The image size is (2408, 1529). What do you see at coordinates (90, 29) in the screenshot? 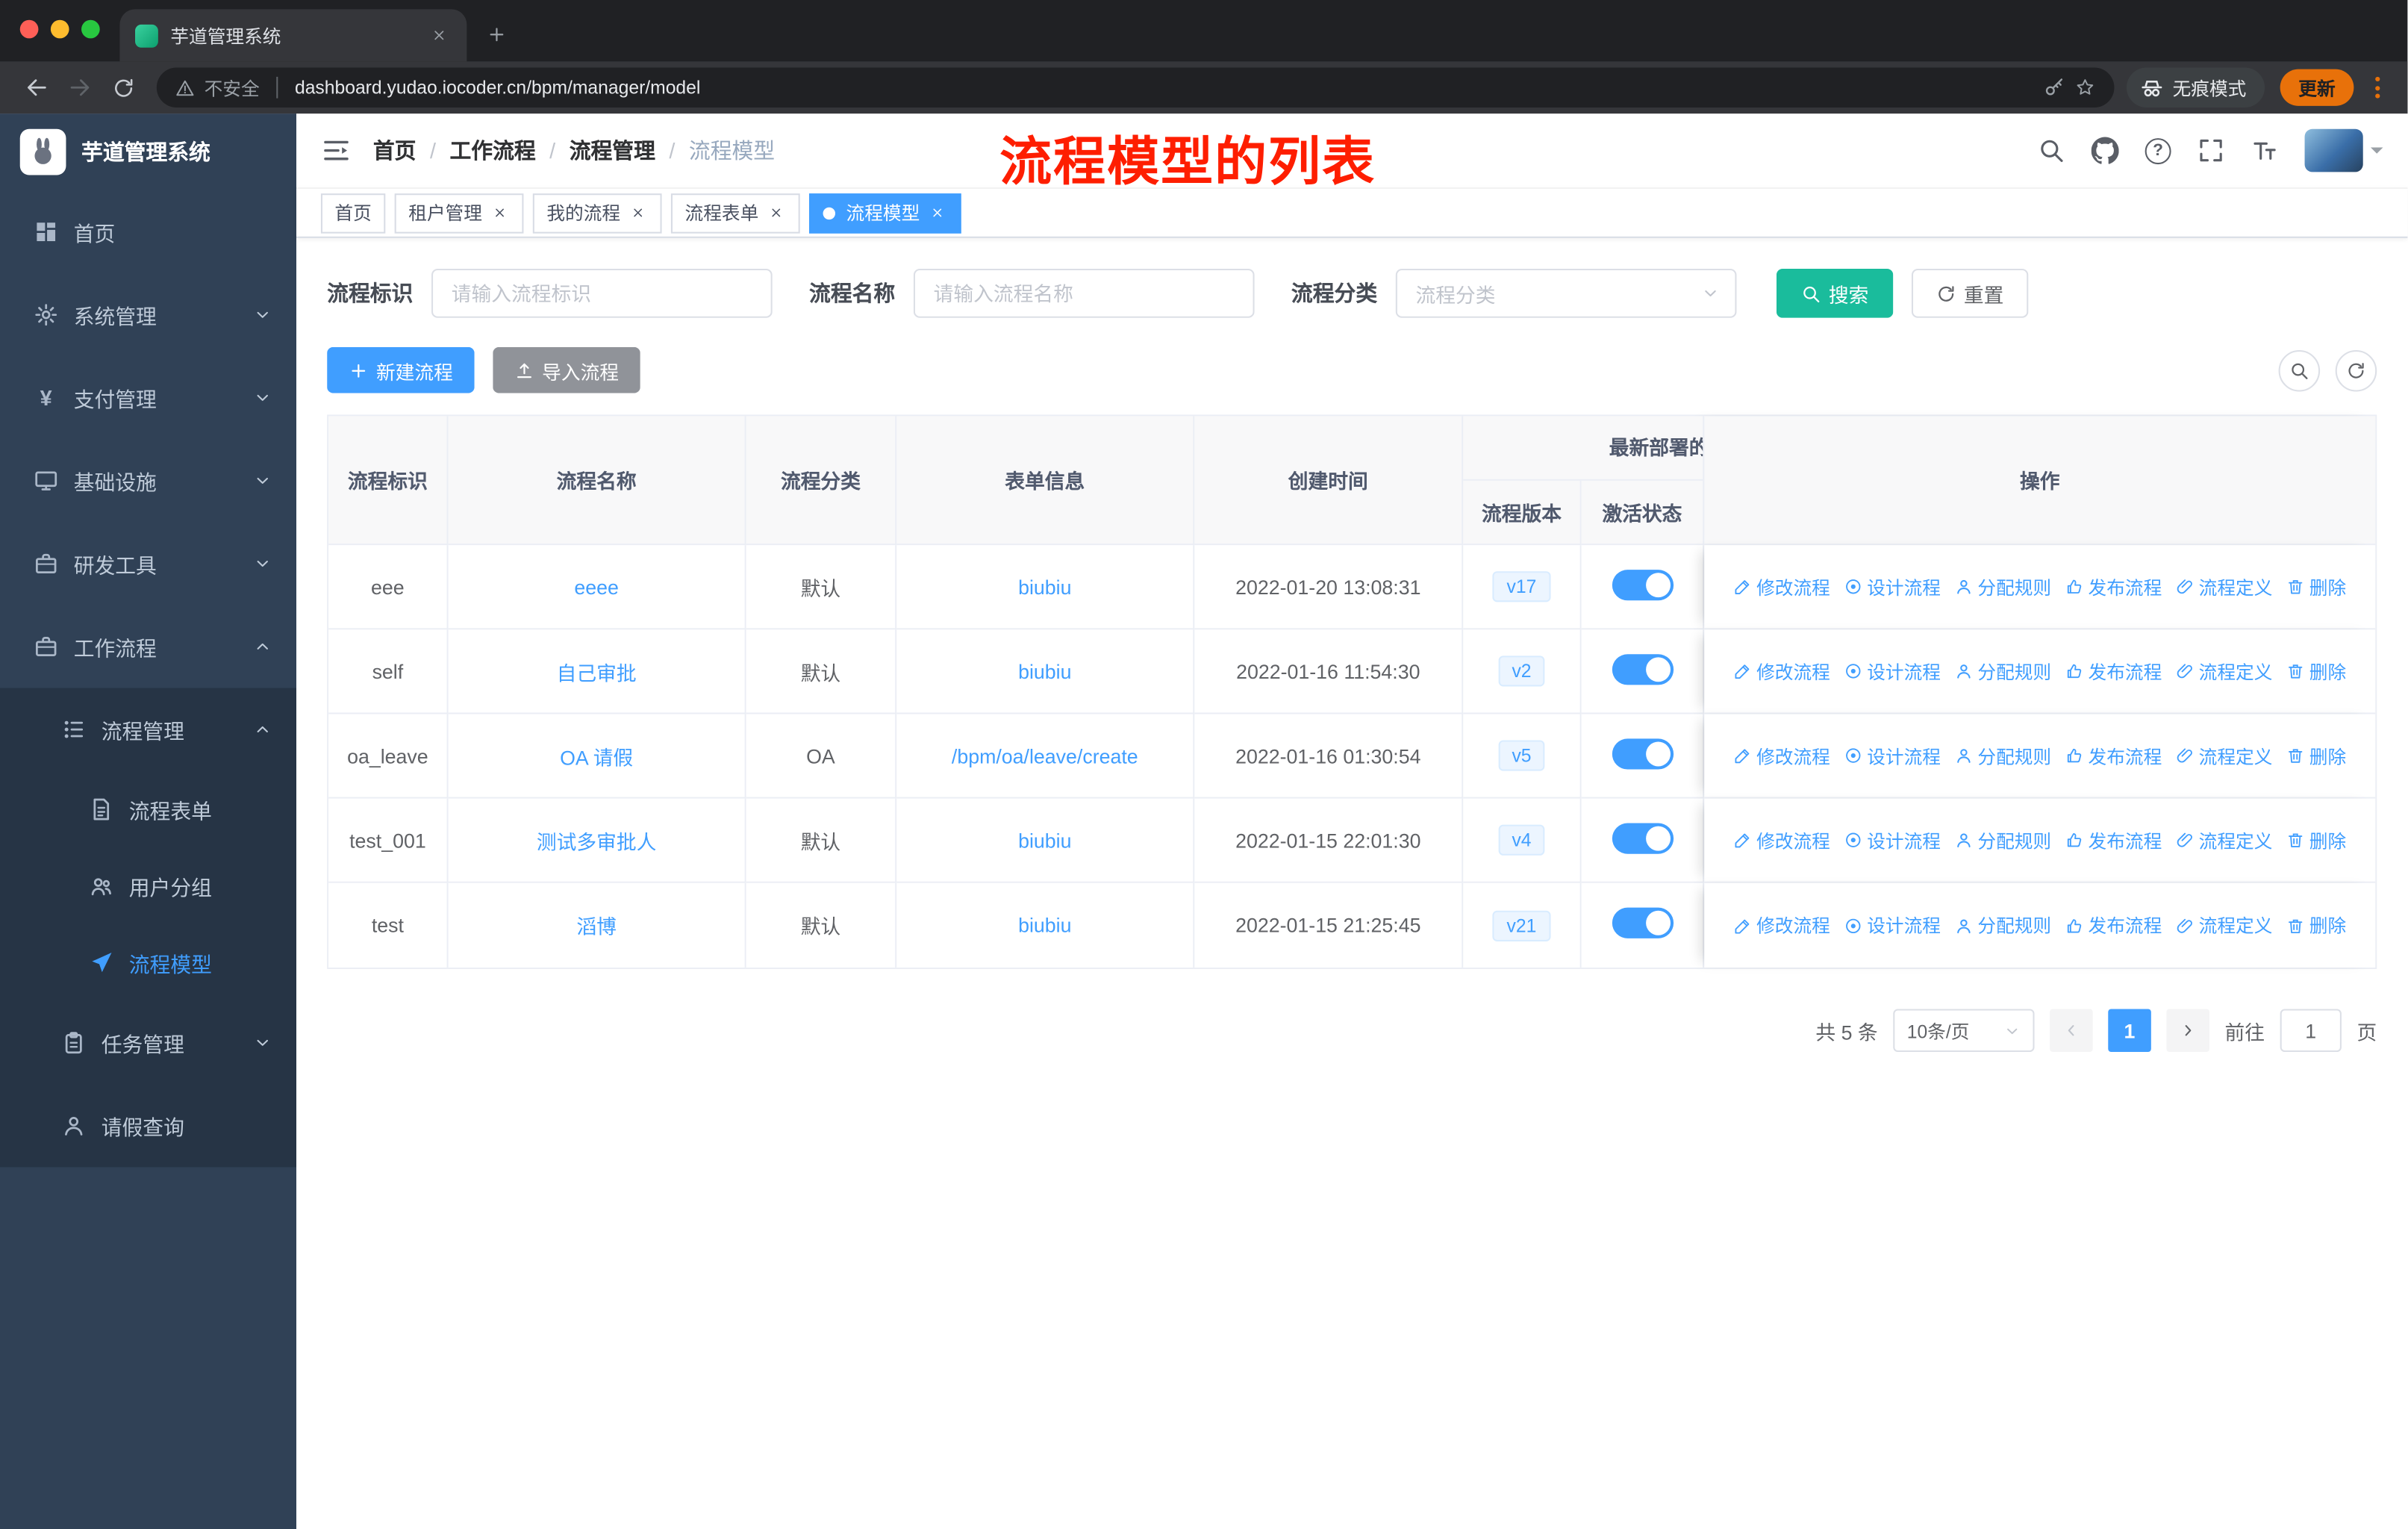
I see `window-zoom-button` at bounding box center [90, 29].